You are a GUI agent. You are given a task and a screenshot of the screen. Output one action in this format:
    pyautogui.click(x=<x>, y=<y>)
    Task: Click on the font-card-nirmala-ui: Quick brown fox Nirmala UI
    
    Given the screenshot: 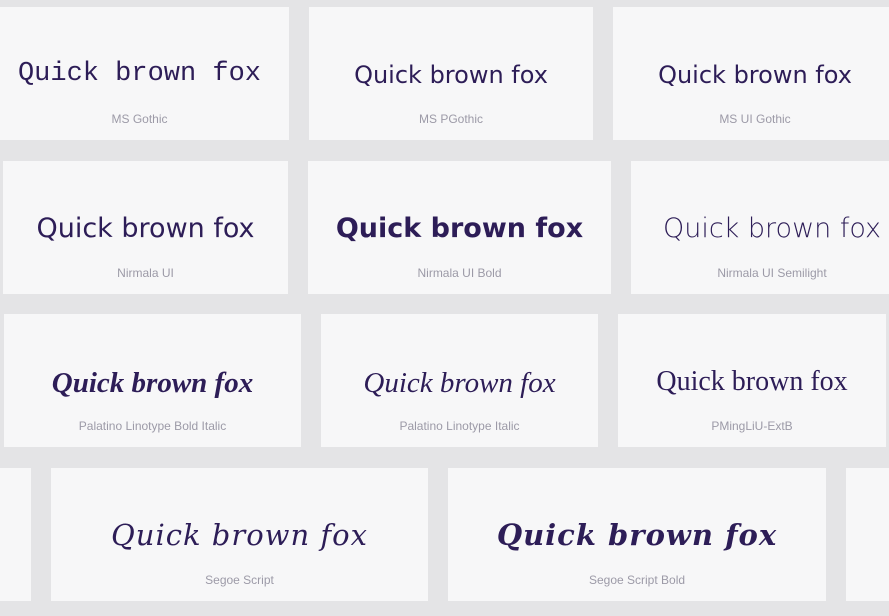 What is the action you would take?
    pyautogui.click(x=145, y=227)
    